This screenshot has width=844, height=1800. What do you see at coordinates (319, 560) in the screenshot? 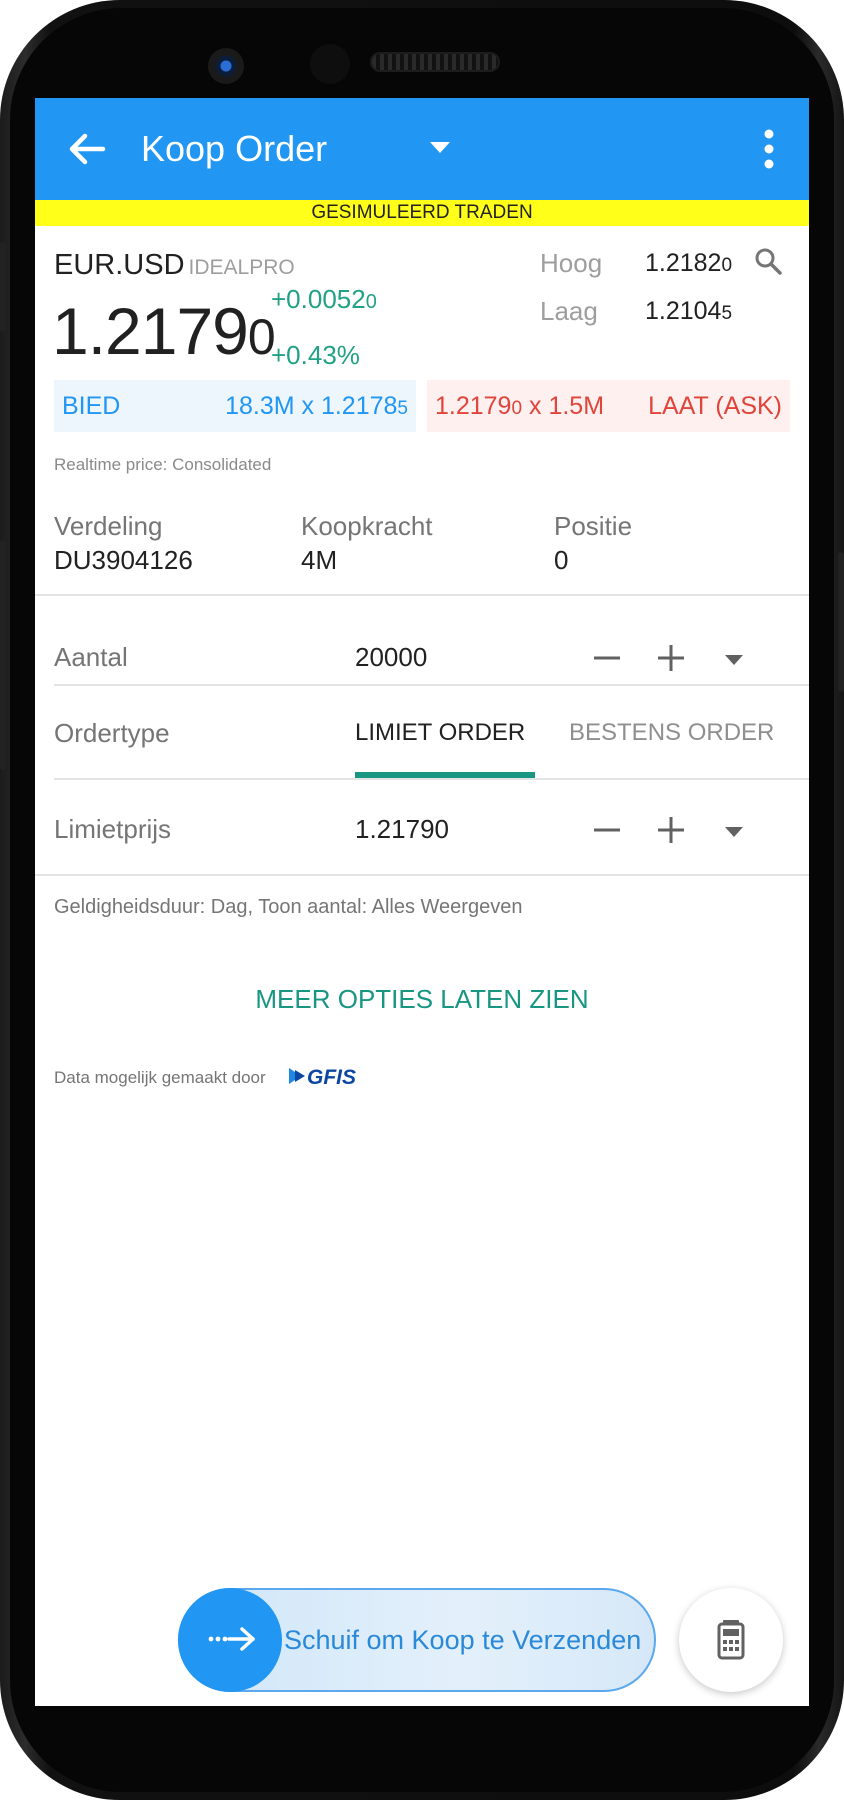
I see `buying-power-value: 4M` at bounding box center [319, 560].